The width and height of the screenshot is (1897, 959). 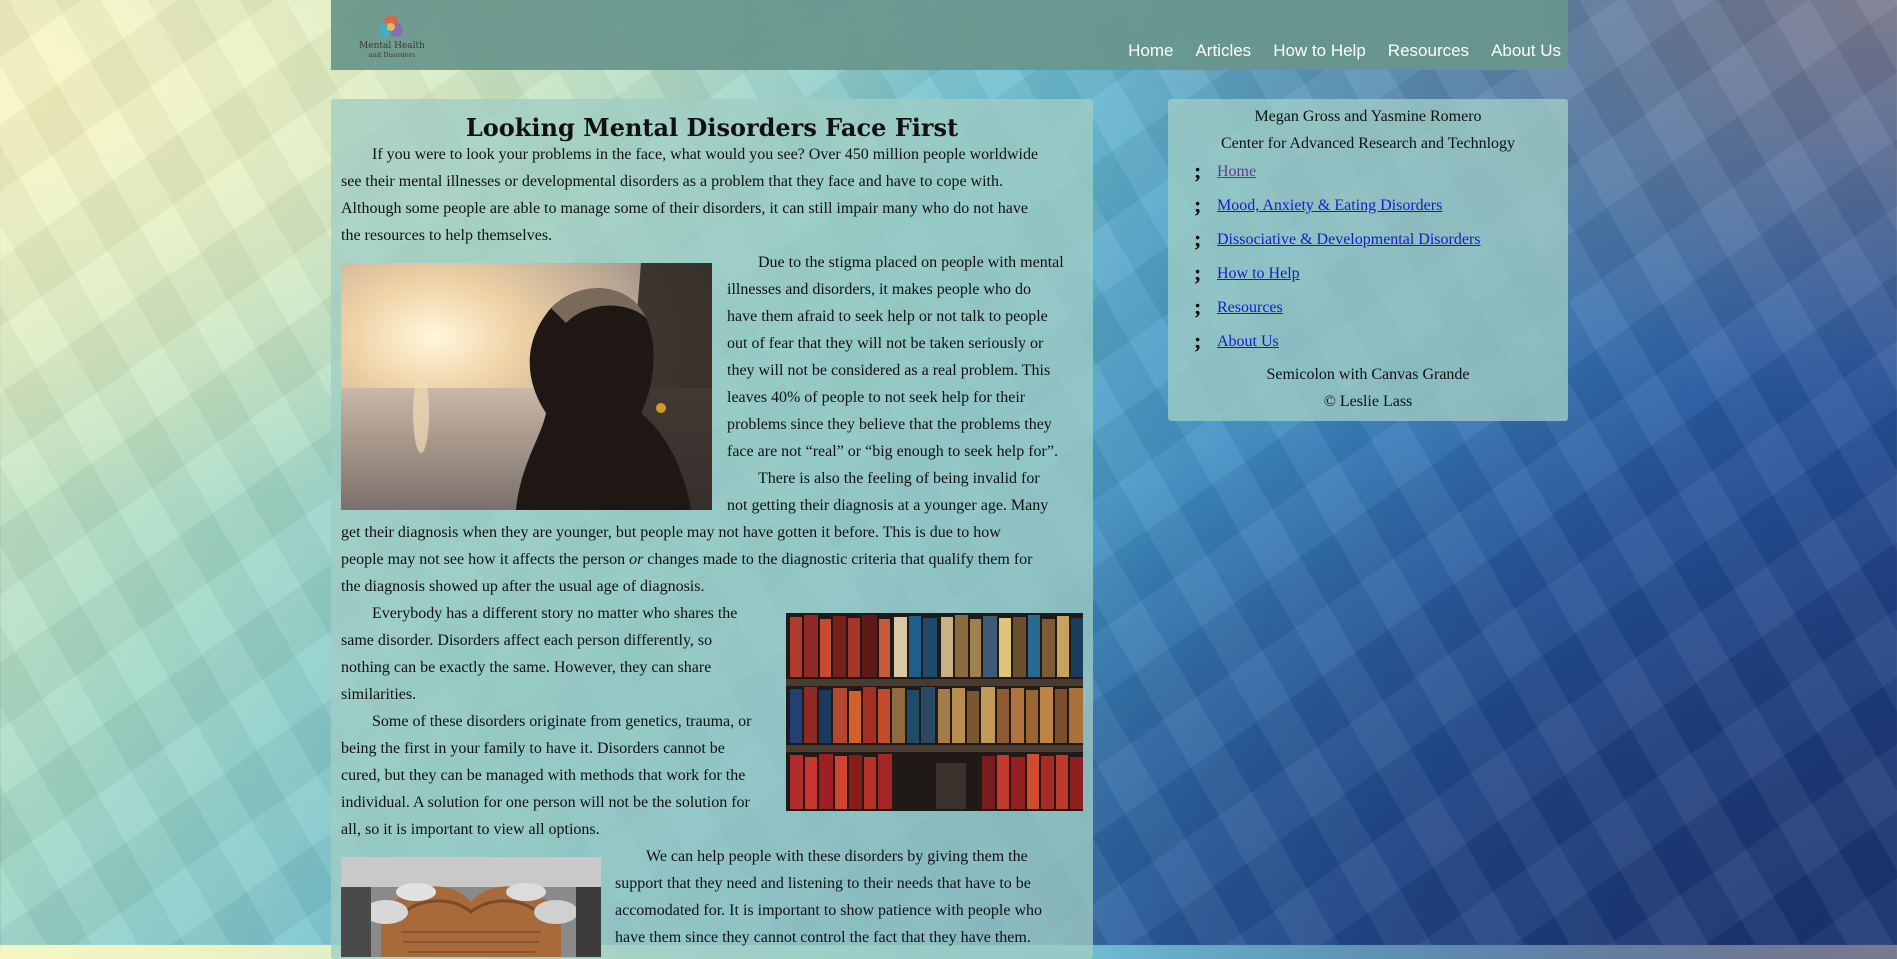 I want to click on sidebar-authors: Megan Gross and Yasmine Romero, so click(x=1368, y=116).